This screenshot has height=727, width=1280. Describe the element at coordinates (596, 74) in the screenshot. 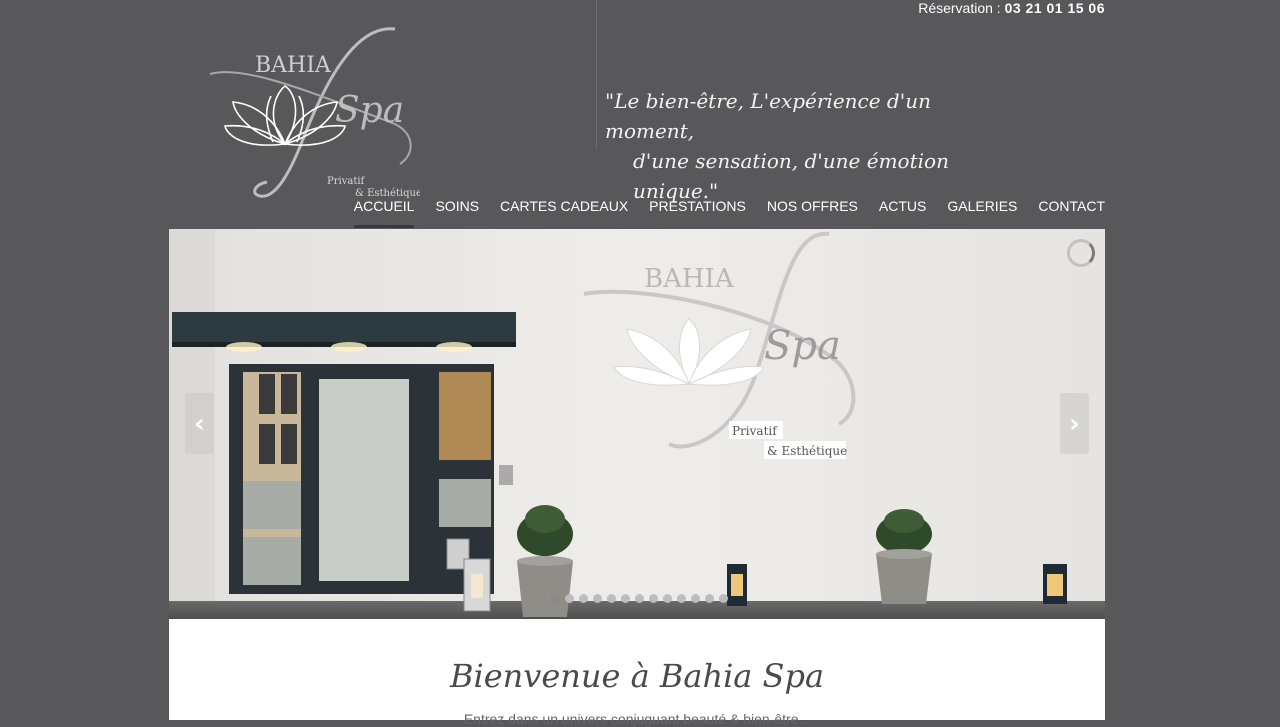

I see `header-divider` at that location.